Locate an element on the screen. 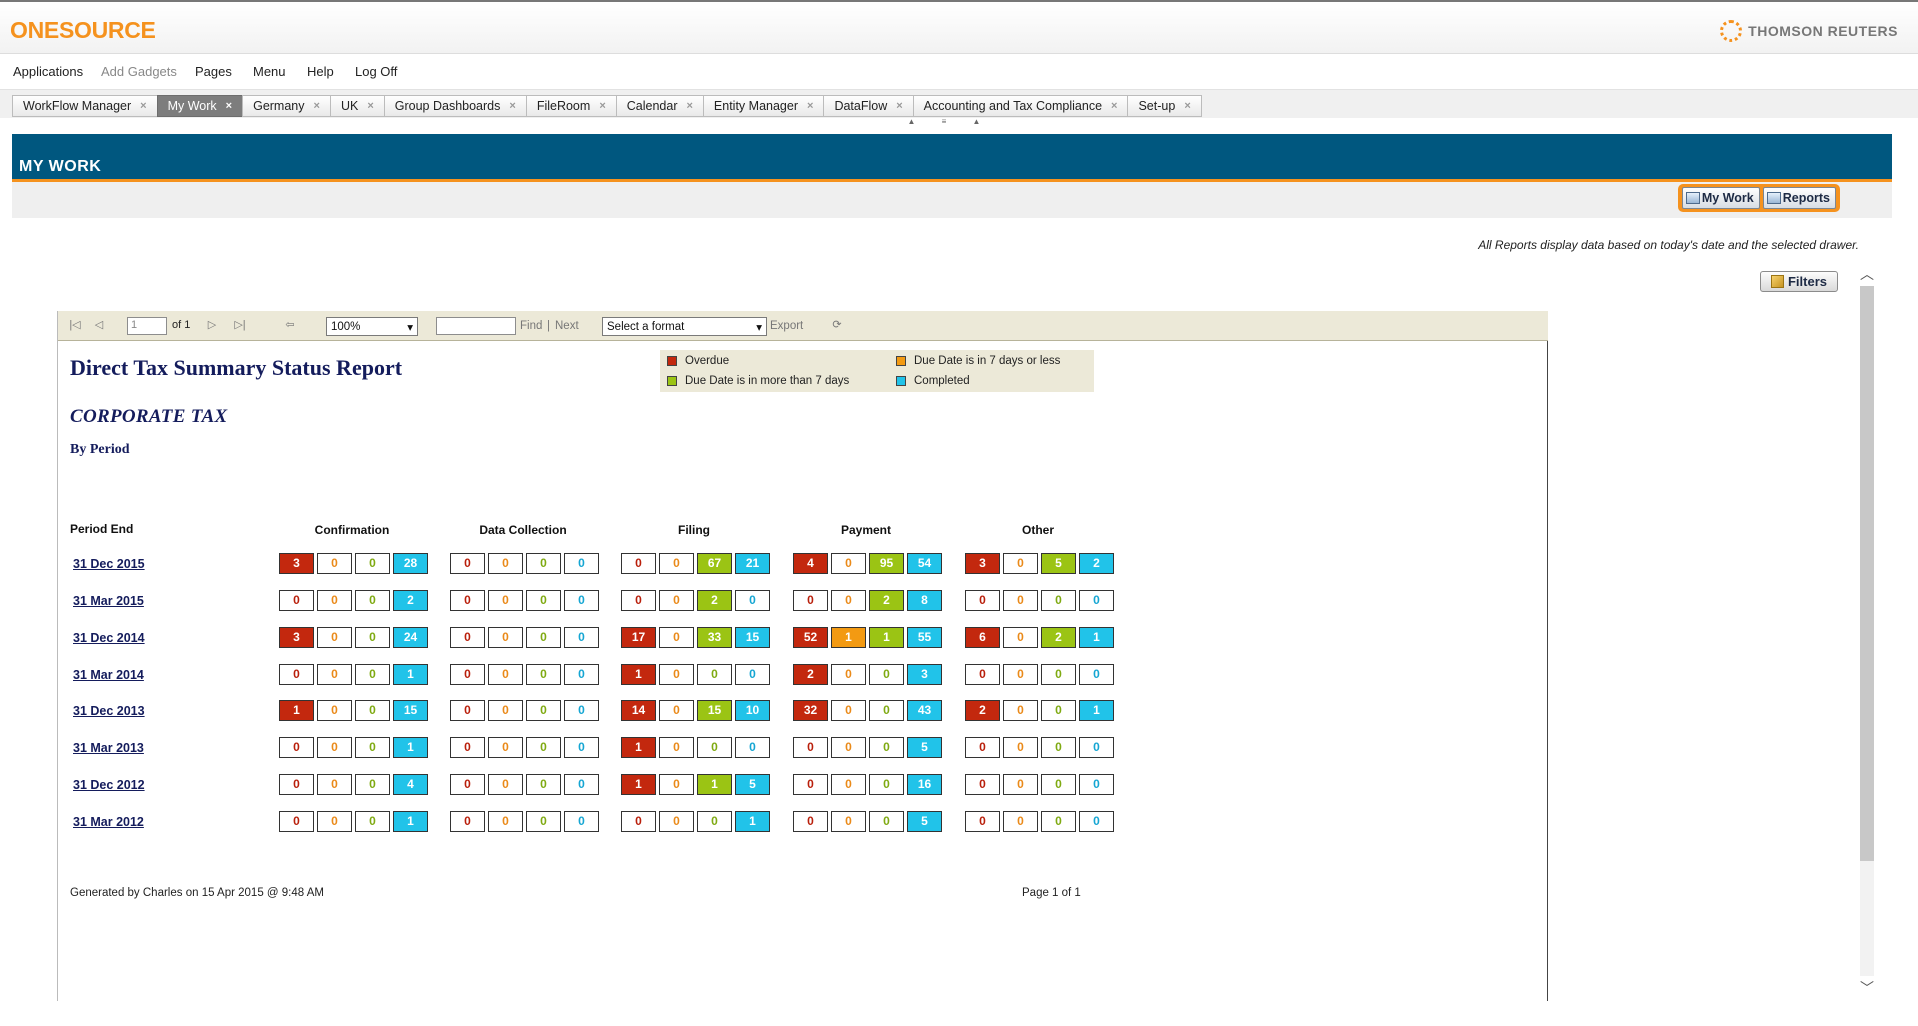 The width and height of the screenshot is (1918, 1026). tab-dataflow: DataFlow × is located at coordinates (868, 106).